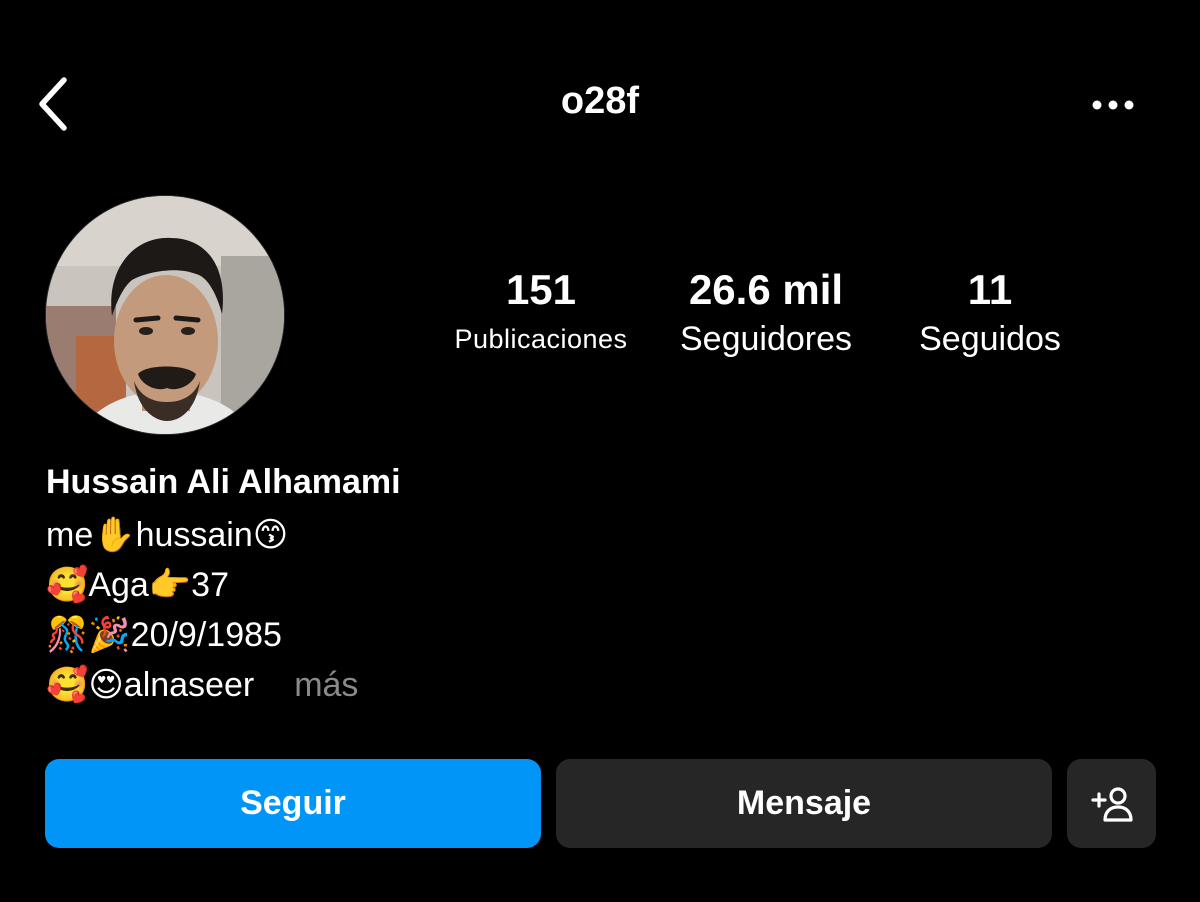 This screenshot has height=902, width=1200. Describe the element at coordinates (541, 339) in the screenshot. I see `posts-label: Publicaciones` at that location.